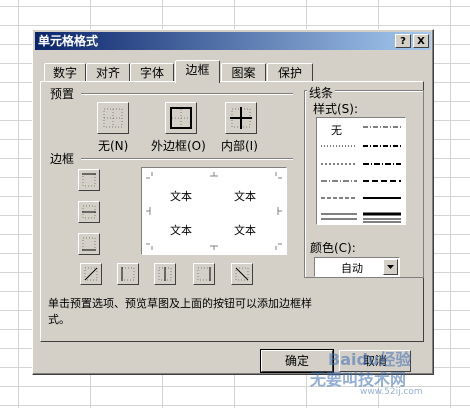  Describe the element at coordinates (239, 146) in the screenshot. I see `preset-inside-label: 内部(I)` at that location.